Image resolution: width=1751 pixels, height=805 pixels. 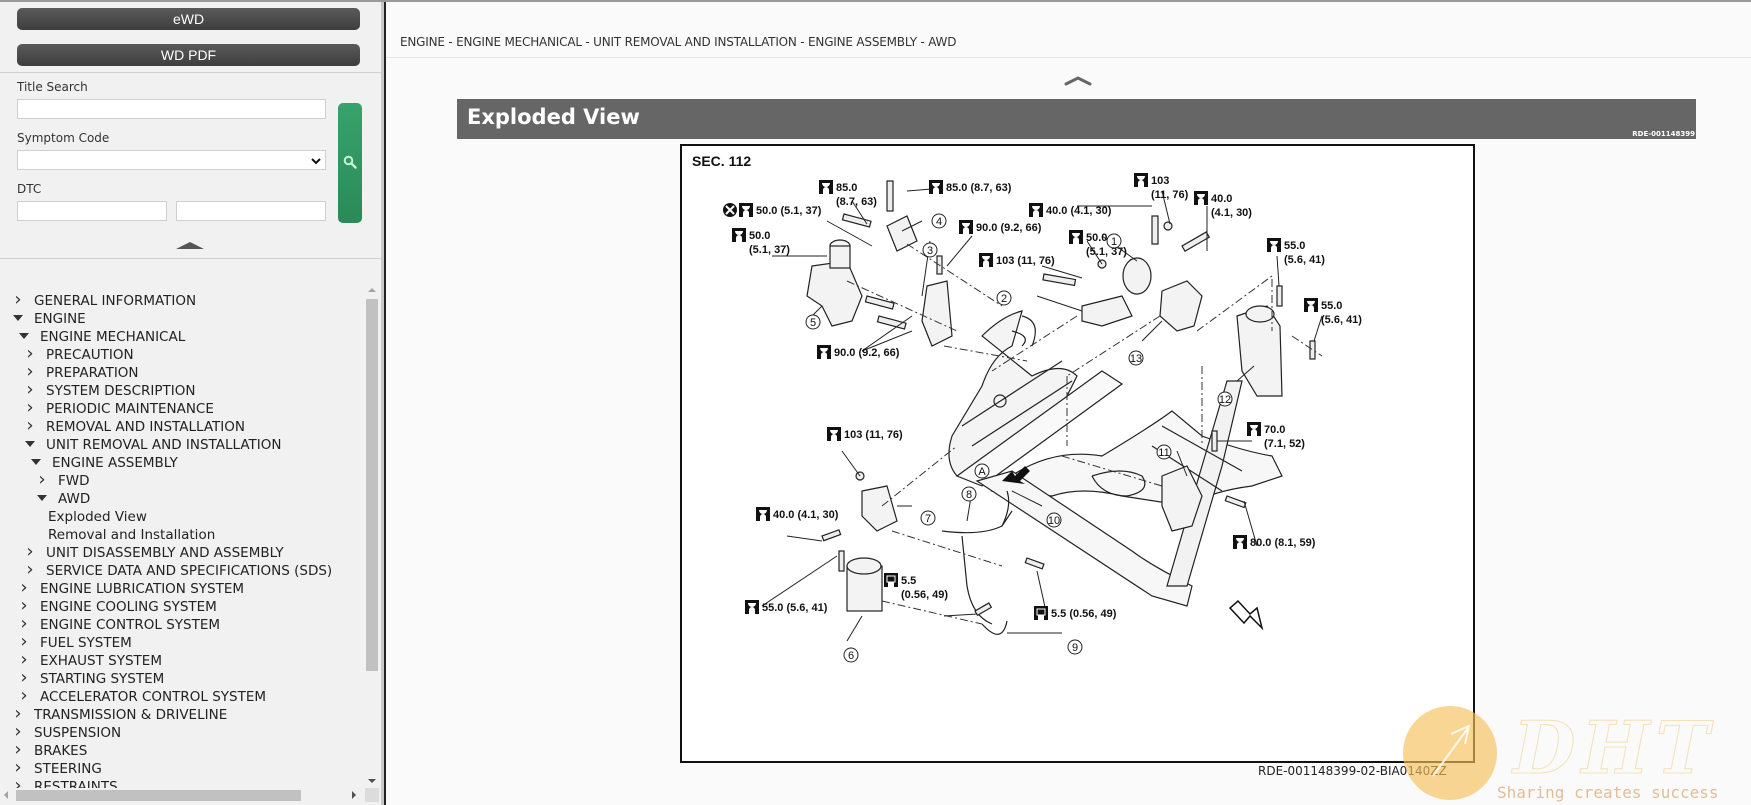 I want to click on svg-text: 103 (11, 76), so click(x=873, y=435).